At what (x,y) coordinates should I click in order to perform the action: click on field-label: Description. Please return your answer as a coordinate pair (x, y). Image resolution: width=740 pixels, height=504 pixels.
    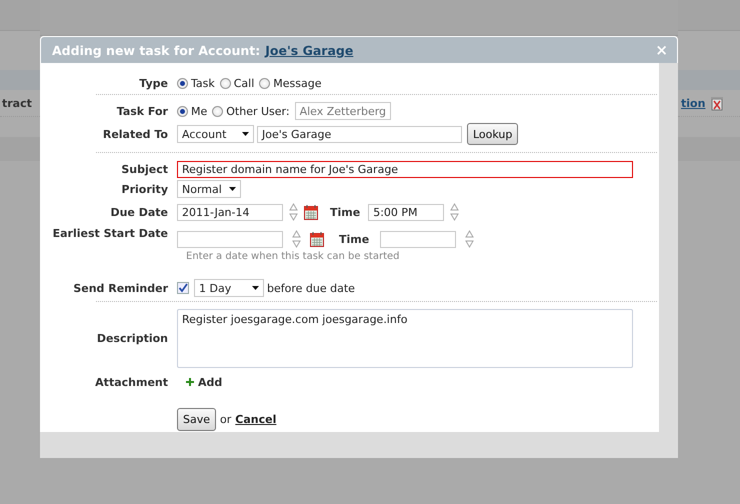
    Looking at the image, I should click on (132, 338).